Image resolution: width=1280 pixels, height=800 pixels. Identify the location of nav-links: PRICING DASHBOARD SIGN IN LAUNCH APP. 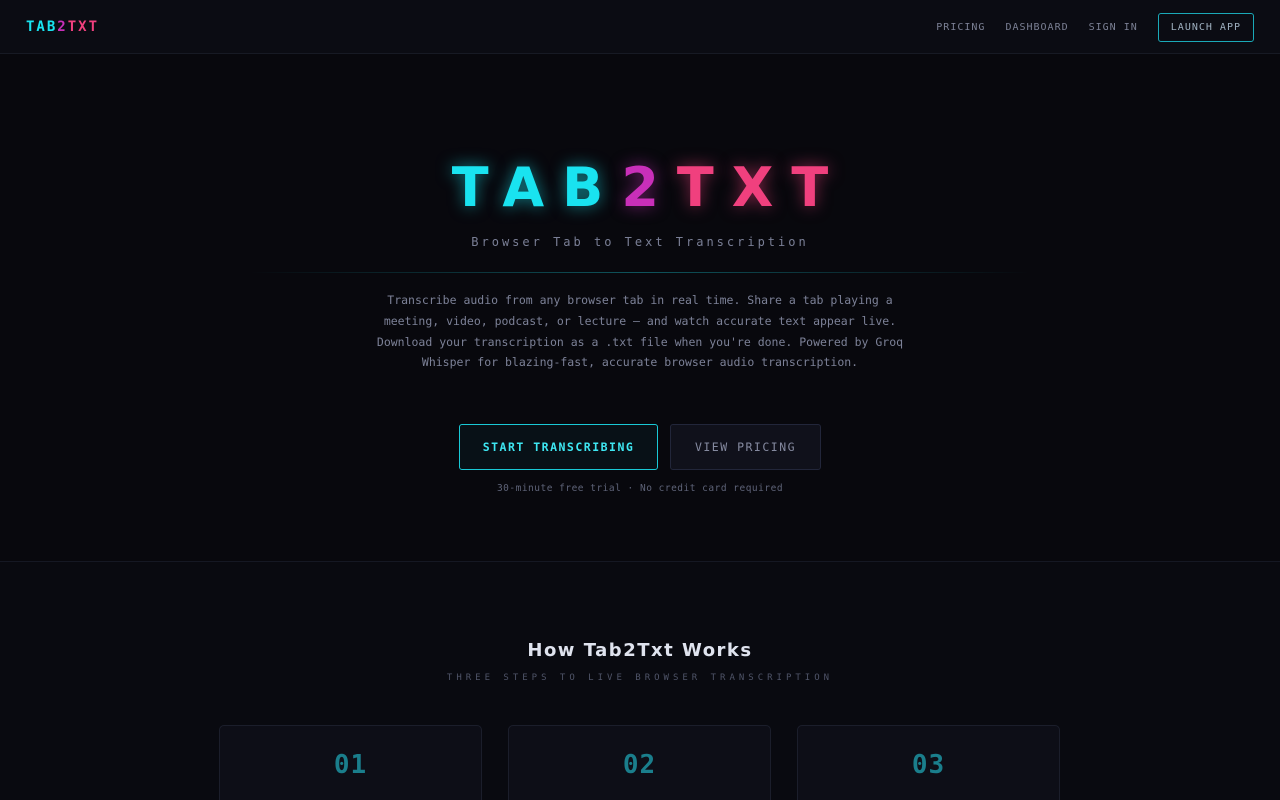
(1095, 27).